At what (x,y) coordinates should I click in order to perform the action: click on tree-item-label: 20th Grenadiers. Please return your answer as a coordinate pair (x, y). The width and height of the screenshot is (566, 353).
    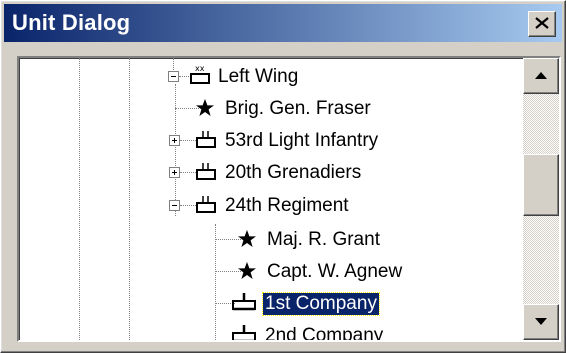
    Looking at the image, I should click on (293, 172).